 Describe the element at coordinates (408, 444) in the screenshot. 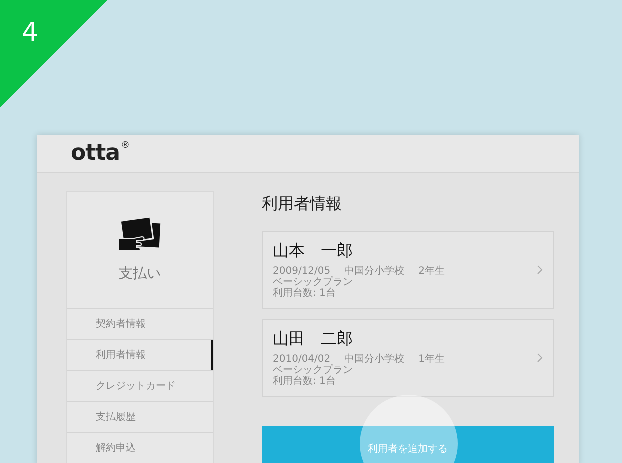

I see `add-user-button: 利用者を追加する` at that location.